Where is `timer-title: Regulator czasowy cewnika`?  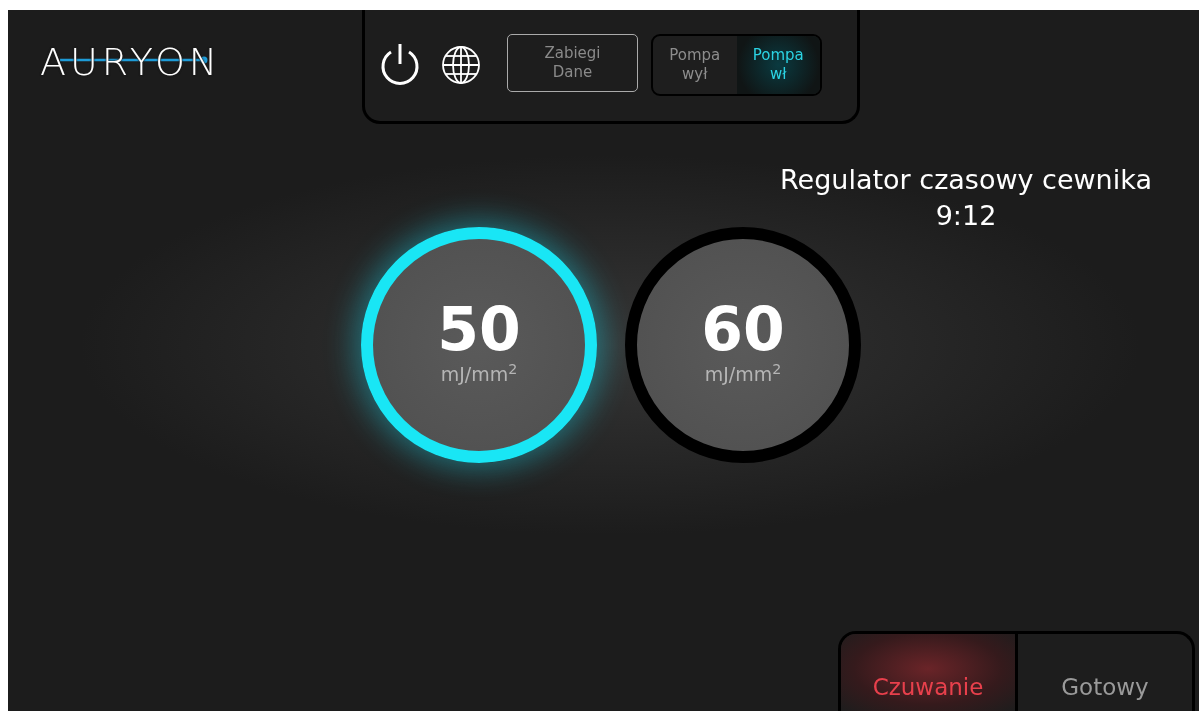
timer-title: Regulator czasowy cewnika is located at coordinates (966, 180).